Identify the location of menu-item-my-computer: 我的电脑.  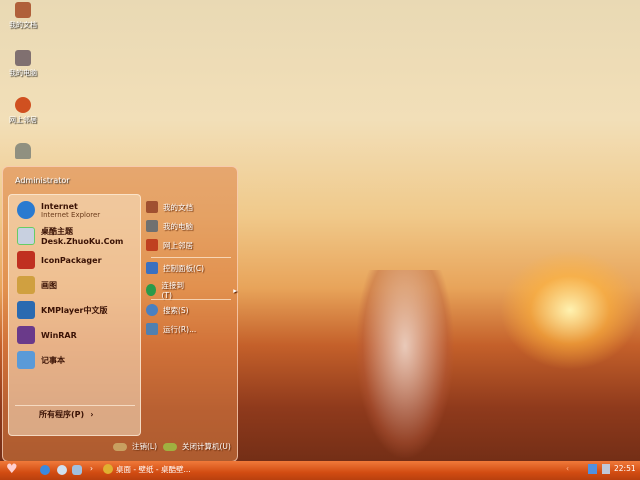
(169, 226).